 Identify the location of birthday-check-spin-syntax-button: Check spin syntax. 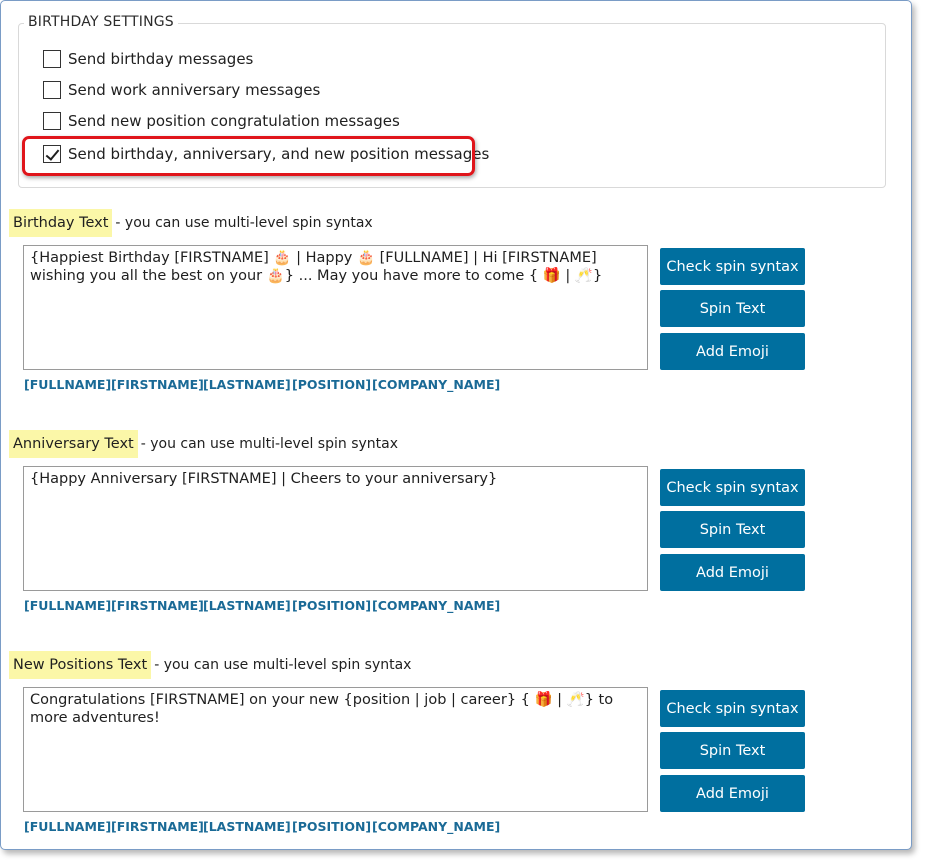
(732, 266).